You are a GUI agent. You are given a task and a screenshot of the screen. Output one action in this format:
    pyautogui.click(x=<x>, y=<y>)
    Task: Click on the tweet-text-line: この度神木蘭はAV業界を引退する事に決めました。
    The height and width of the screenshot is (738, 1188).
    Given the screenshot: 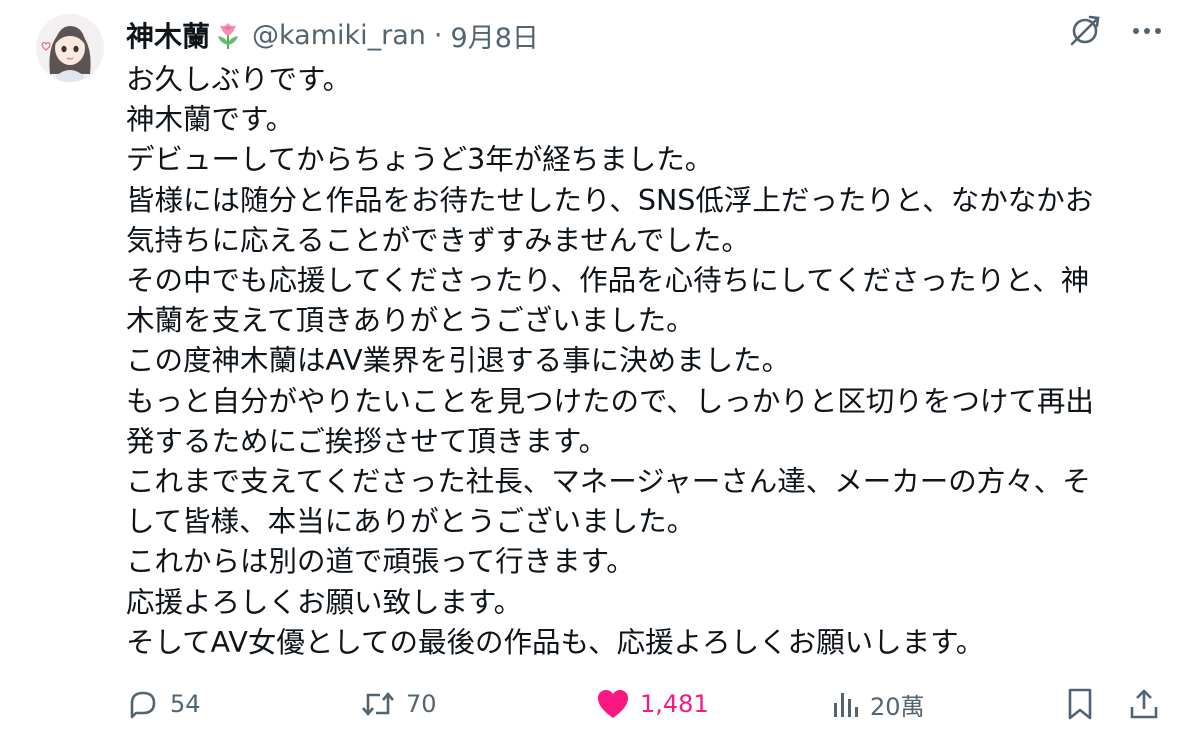 What is the action you would take?
    pyautogui.click(x=458, y=361)
    